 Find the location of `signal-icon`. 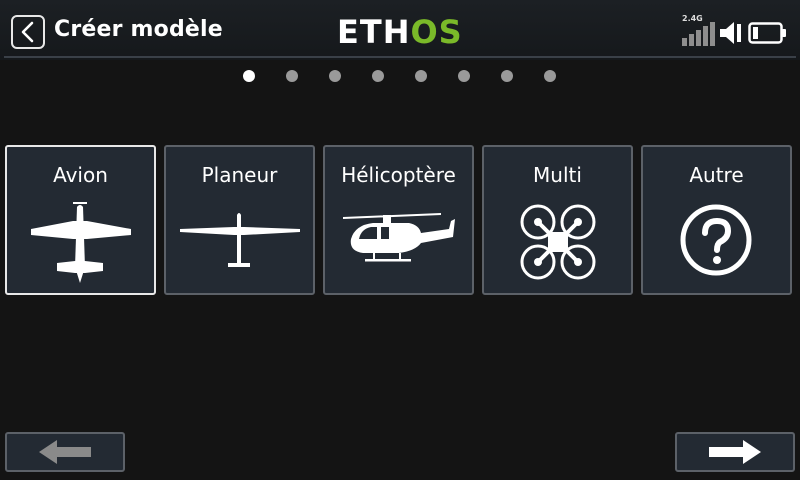

signal-icon is located at coordinates (698, 34).